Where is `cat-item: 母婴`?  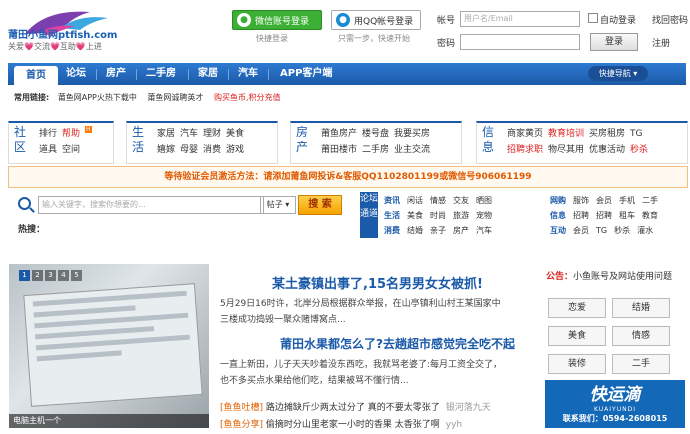
cat-item: 母婴 is located at coordinates (189, 150).